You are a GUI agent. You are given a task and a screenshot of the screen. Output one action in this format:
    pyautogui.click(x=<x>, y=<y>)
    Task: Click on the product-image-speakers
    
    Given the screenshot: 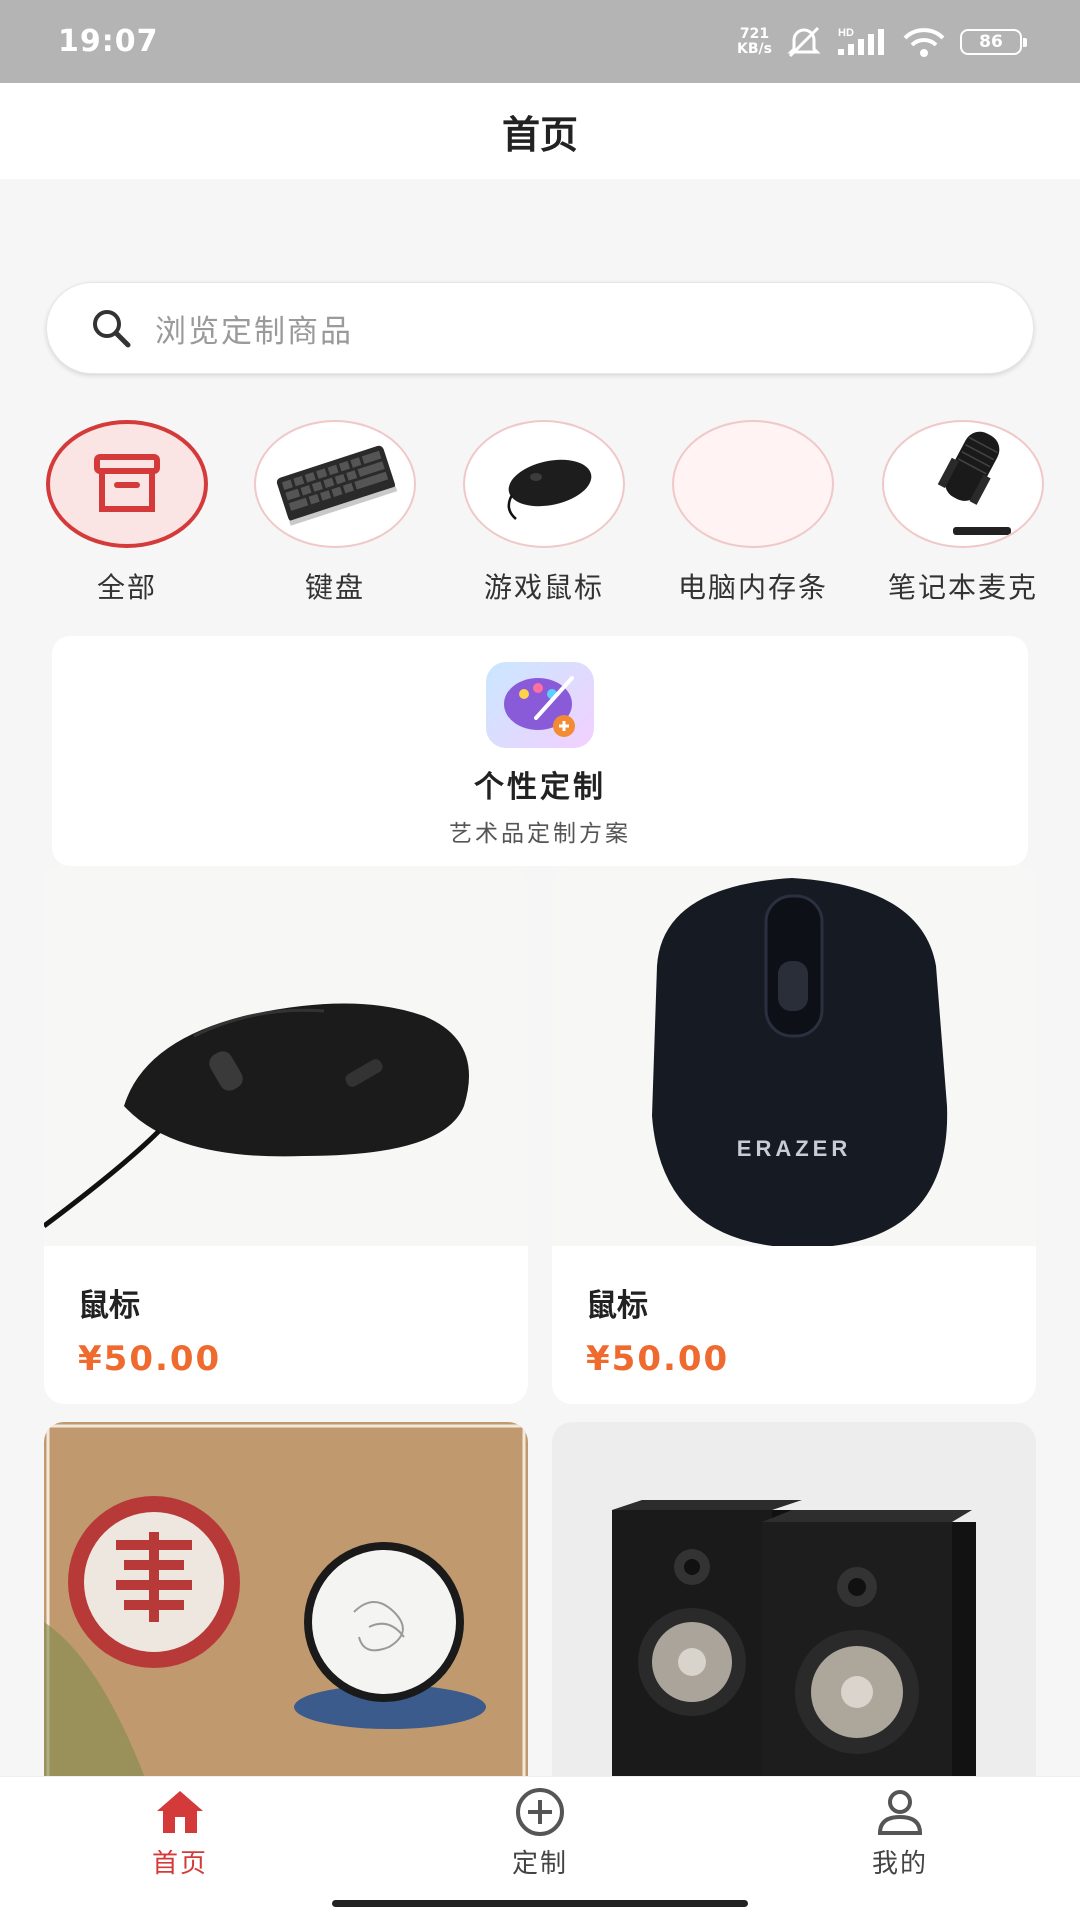 What is the action you would take?
    pyautogui.click(x=794, y=1612)
    